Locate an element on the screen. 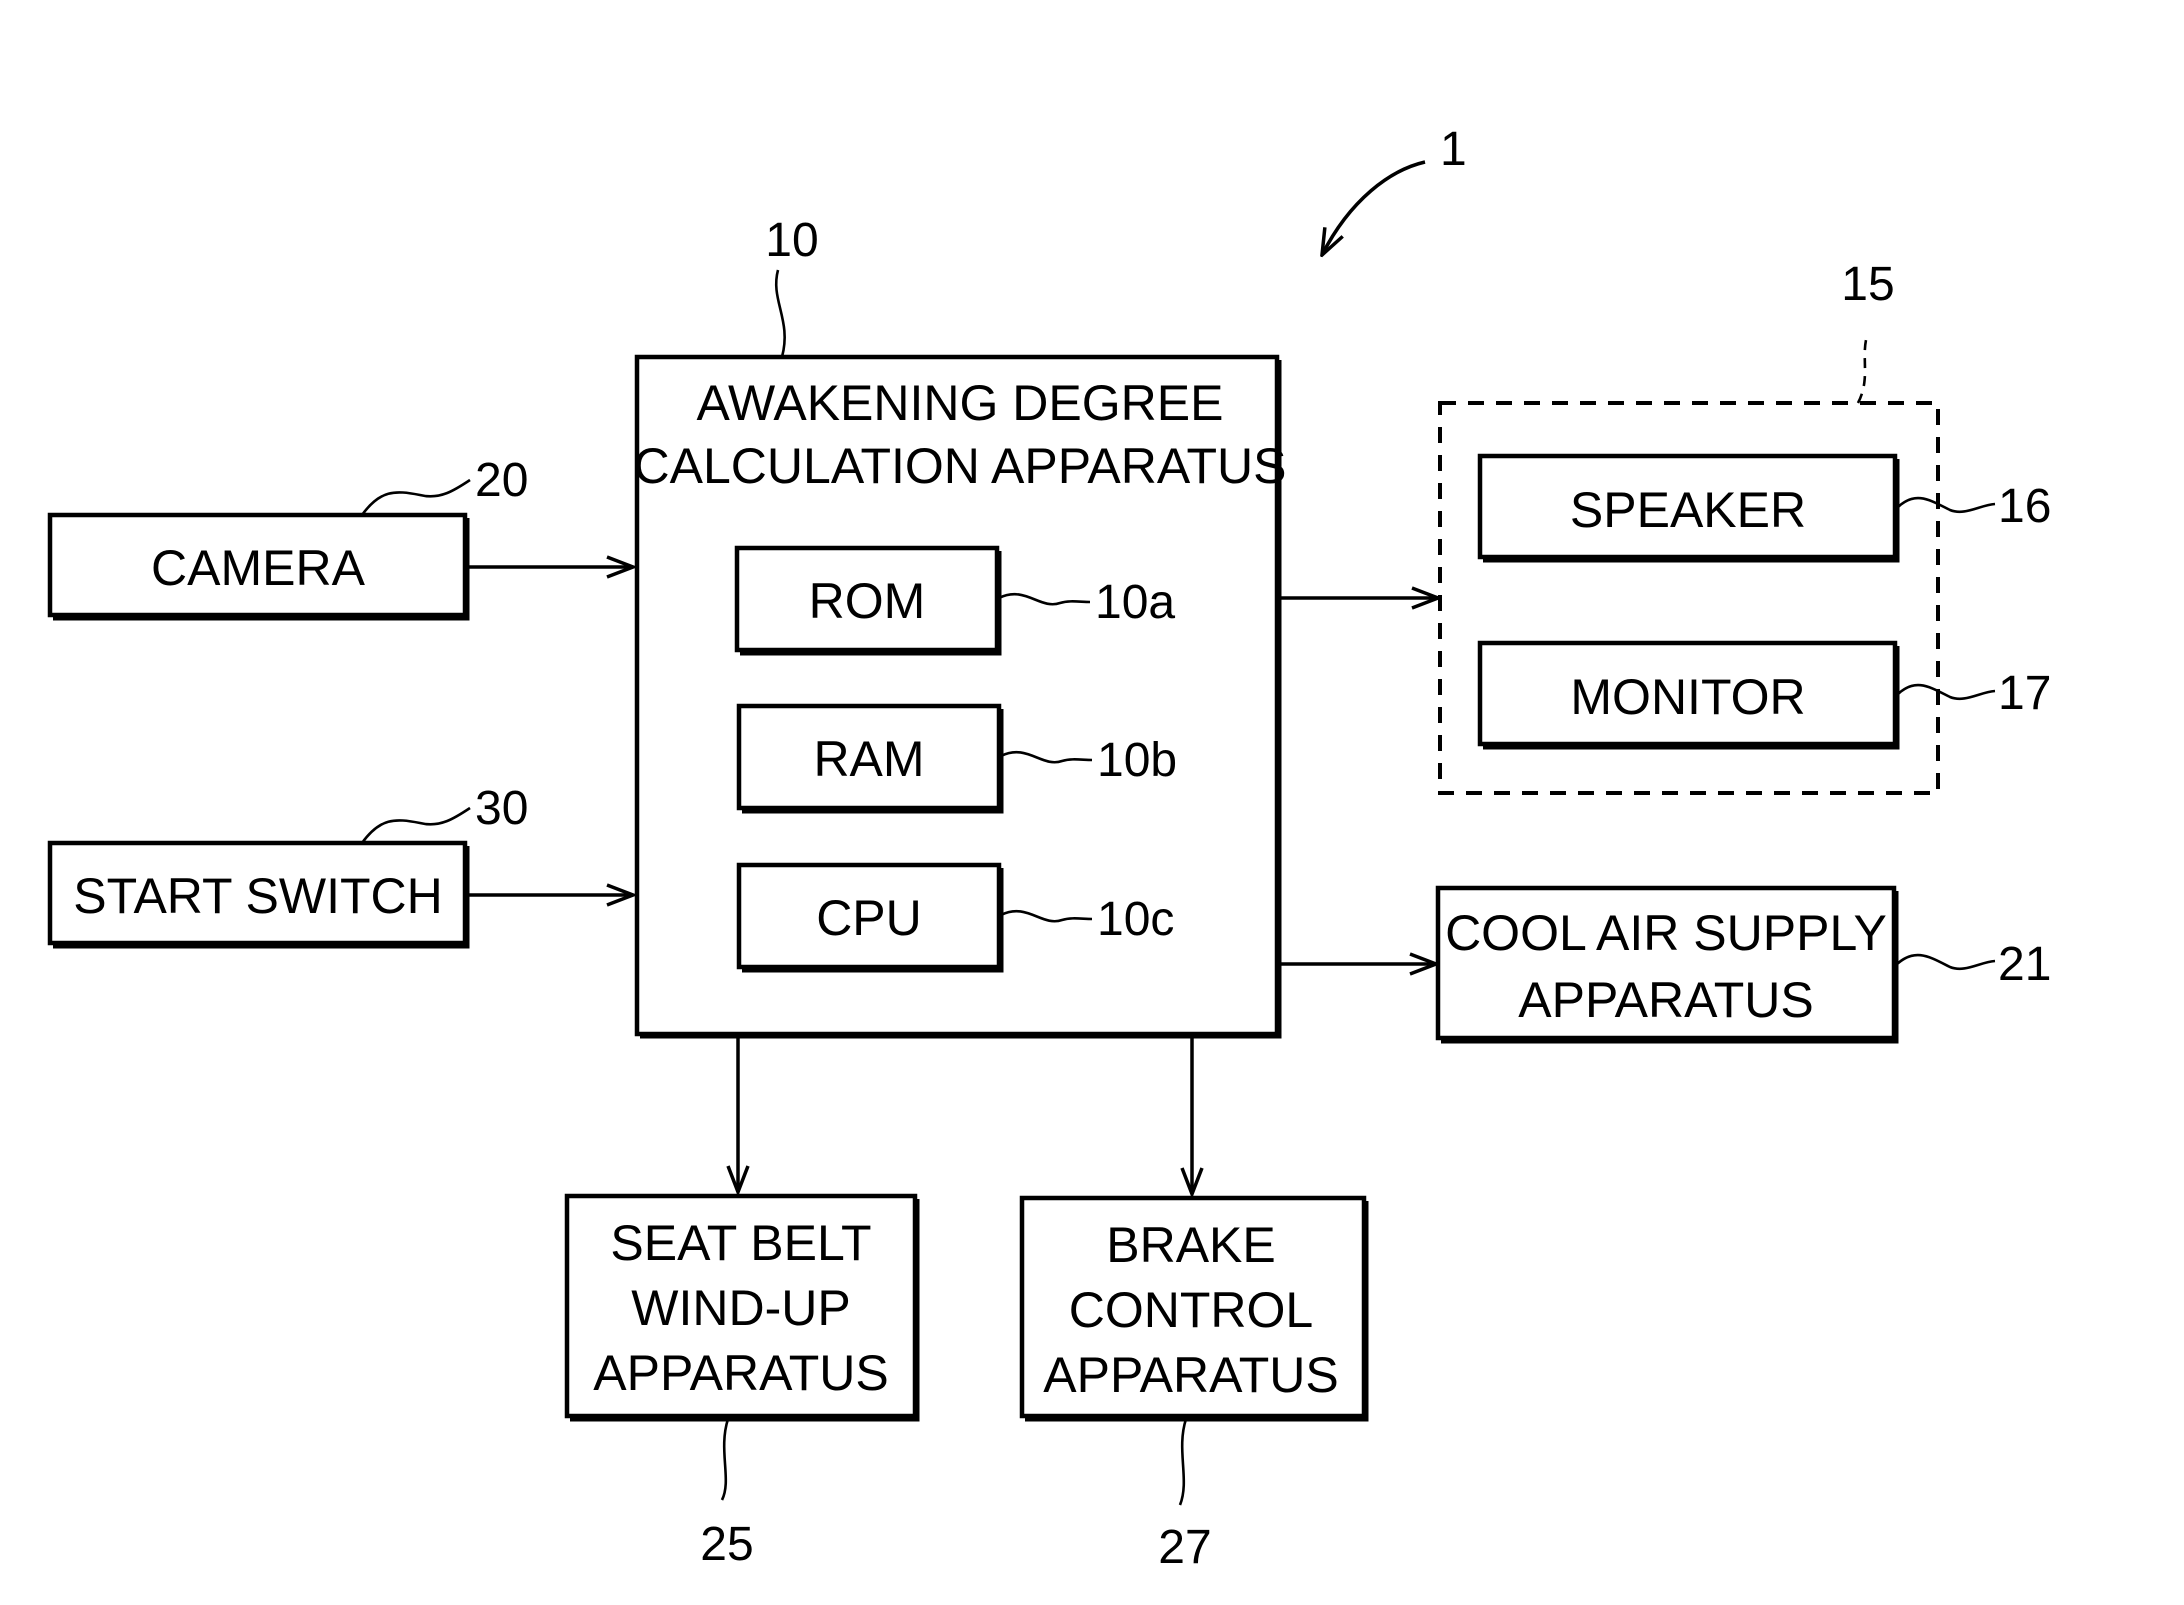  rom-label: ROM is located at coordinates (867, 601).